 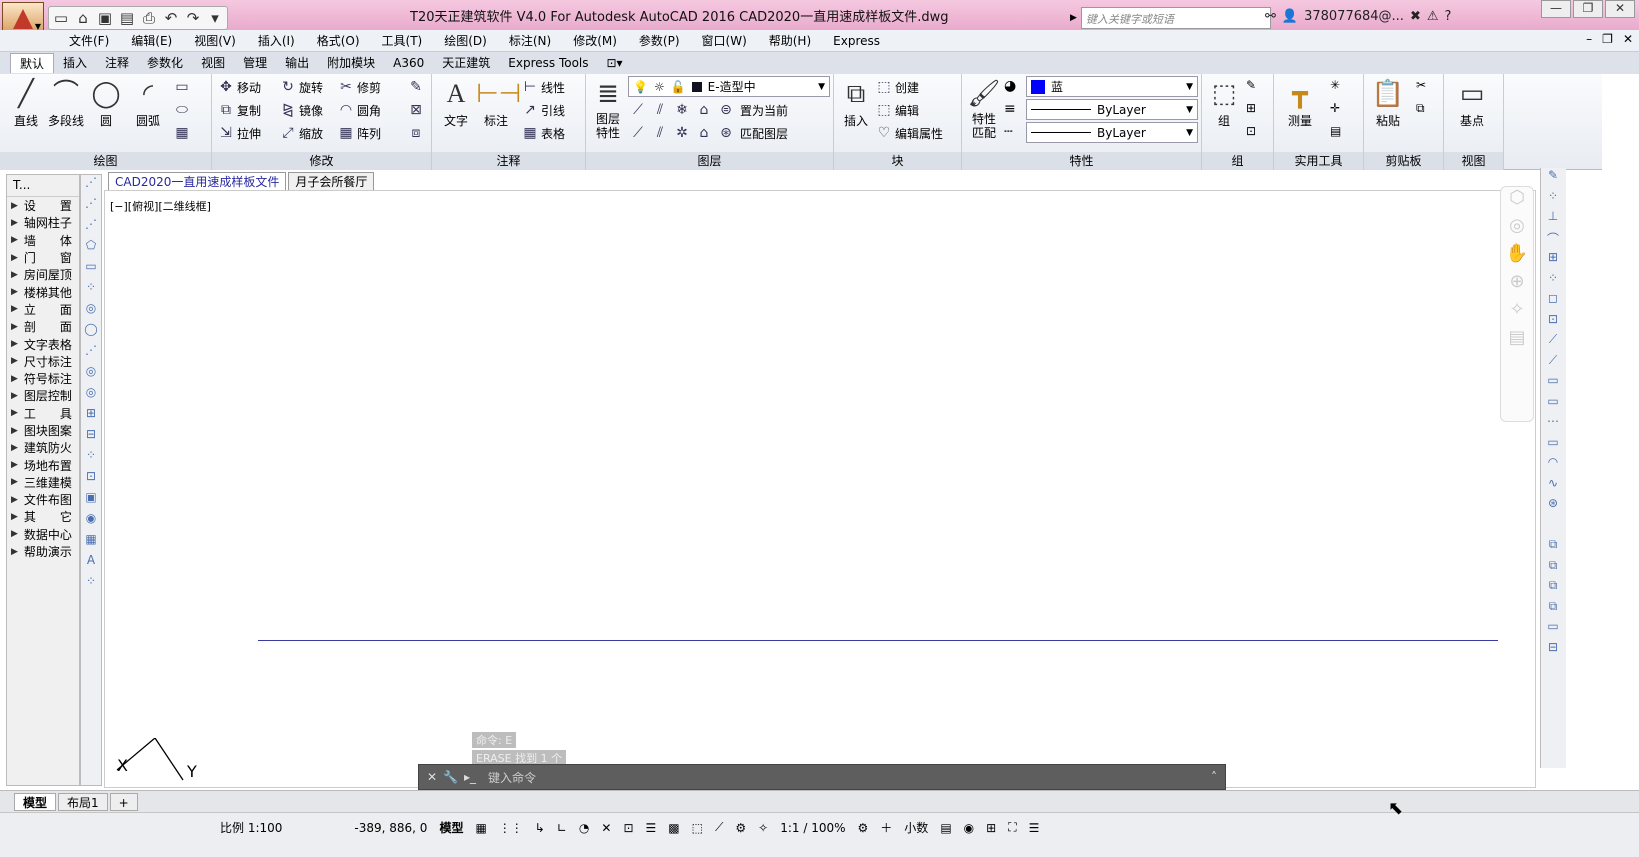 What do you see at coordinates (1553, 219) in the screenshot?
I see `right-tool-icon: ⊥` at bounding box center [1553, 219].